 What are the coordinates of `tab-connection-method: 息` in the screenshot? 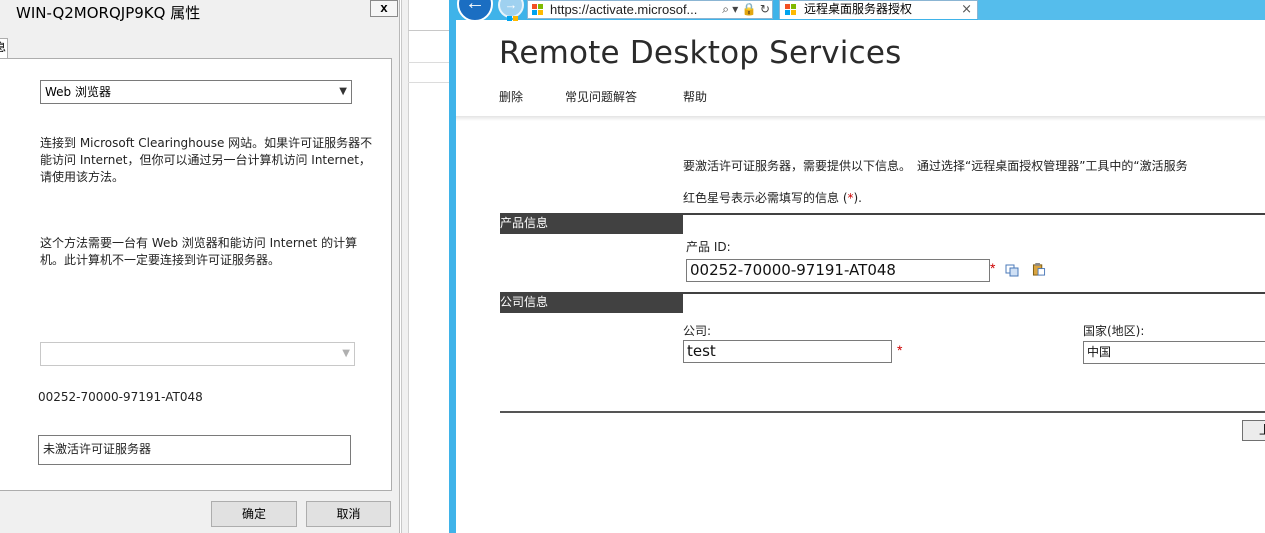 It's located at (4, 48).